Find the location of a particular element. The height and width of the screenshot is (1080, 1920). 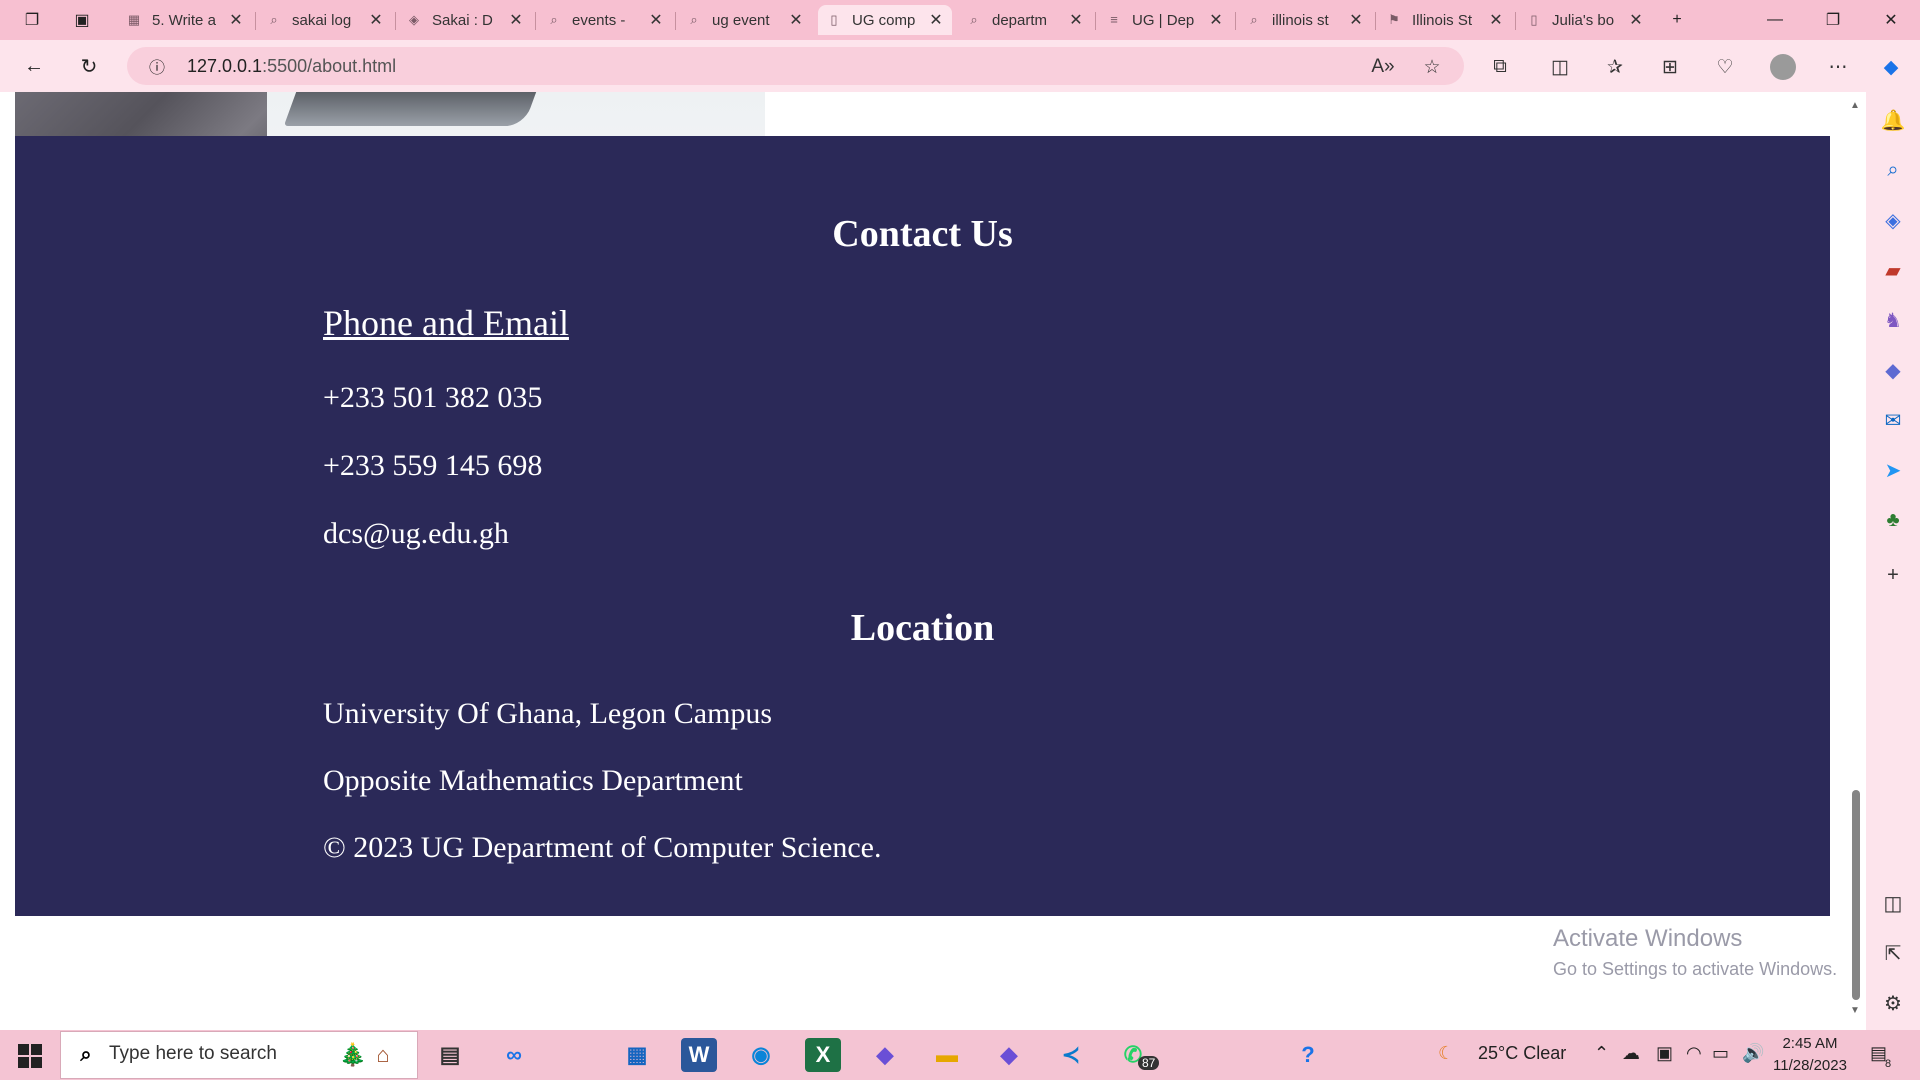

browser-tab: ⌕ illinois st ✕ is located at coordinates (1305, 20).